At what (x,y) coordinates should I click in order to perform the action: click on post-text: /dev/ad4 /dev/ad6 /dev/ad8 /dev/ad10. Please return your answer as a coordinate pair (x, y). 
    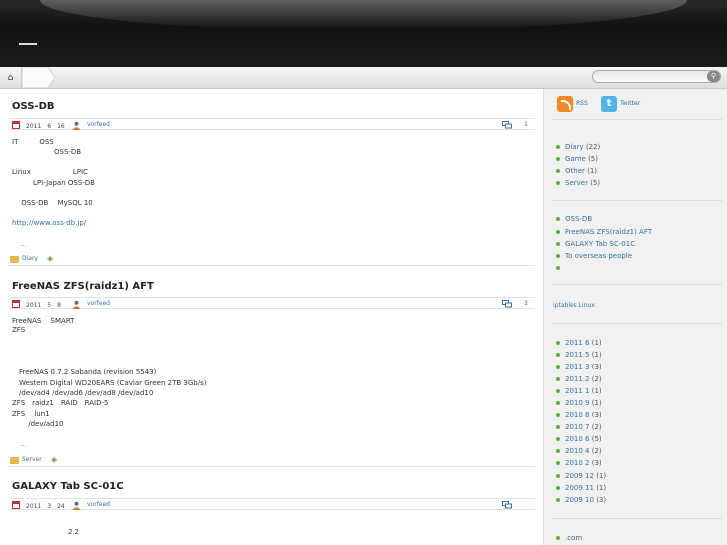
    Looking at the image, I should click on (83, 393).